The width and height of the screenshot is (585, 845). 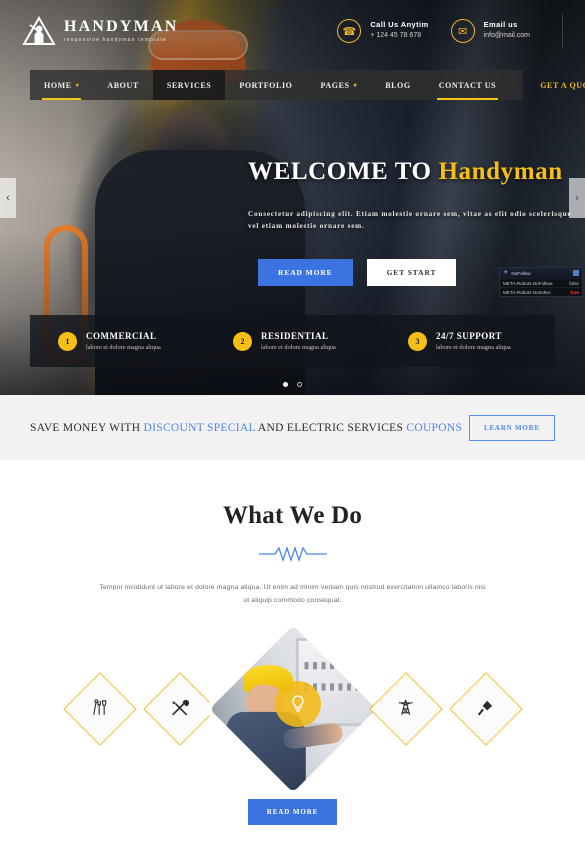 What do you see at coordinates (562, 31) in the screenshot?
I see `header-divider` at bounding box center [562, 31].